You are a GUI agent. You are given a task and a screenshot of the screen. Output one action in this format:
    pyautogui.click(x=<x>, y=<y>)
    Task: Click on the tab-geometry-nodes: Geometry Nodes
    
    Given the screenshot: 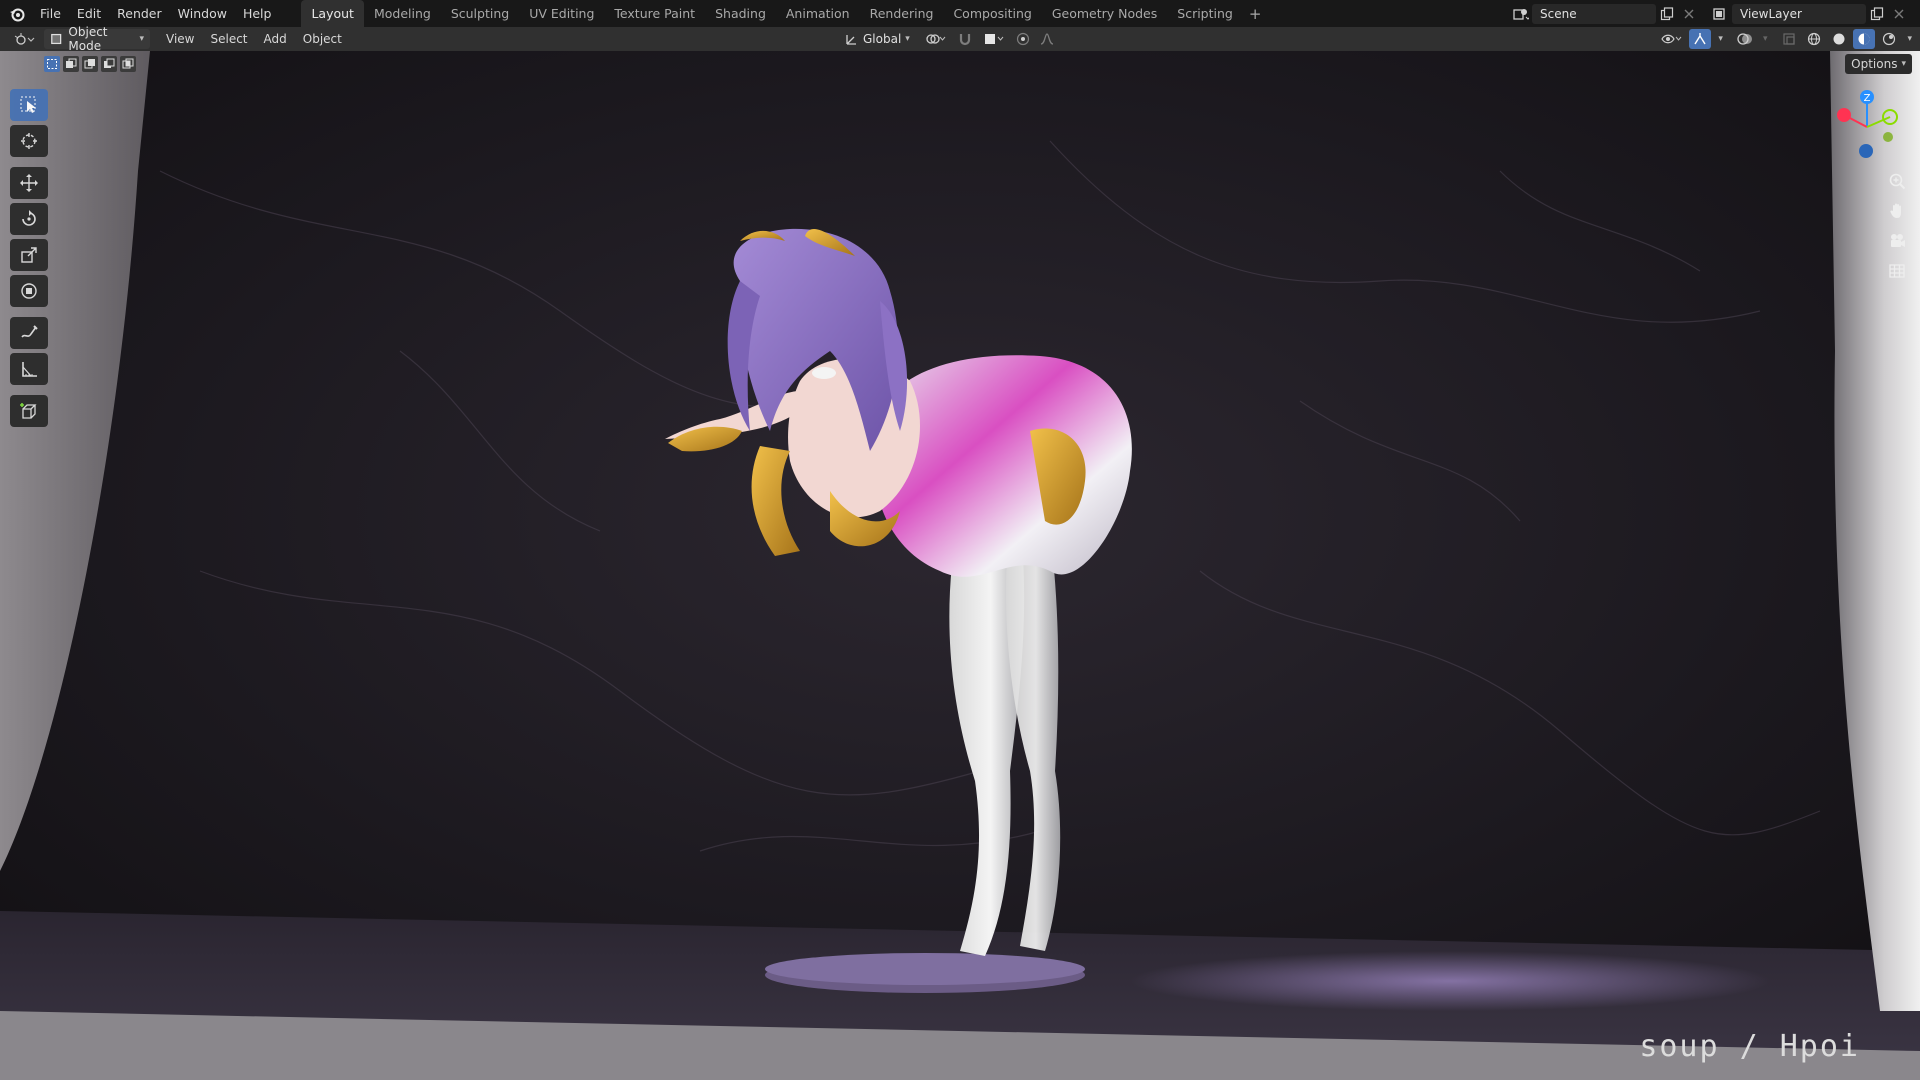 What is the action you would take?
    pyautogui.click(x=1104, y=14)
    